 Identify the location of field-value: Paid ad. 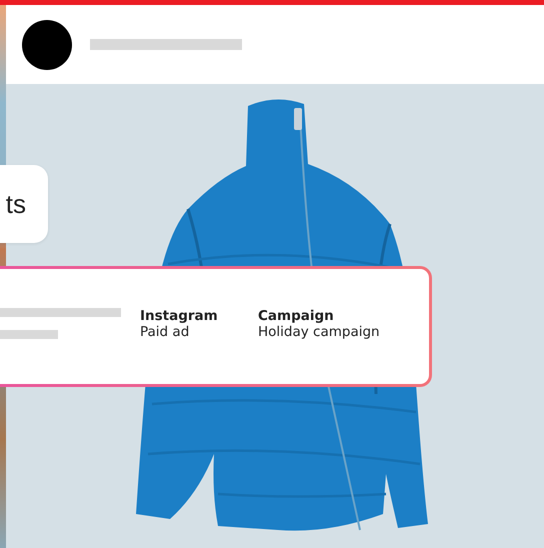
(165, 332).